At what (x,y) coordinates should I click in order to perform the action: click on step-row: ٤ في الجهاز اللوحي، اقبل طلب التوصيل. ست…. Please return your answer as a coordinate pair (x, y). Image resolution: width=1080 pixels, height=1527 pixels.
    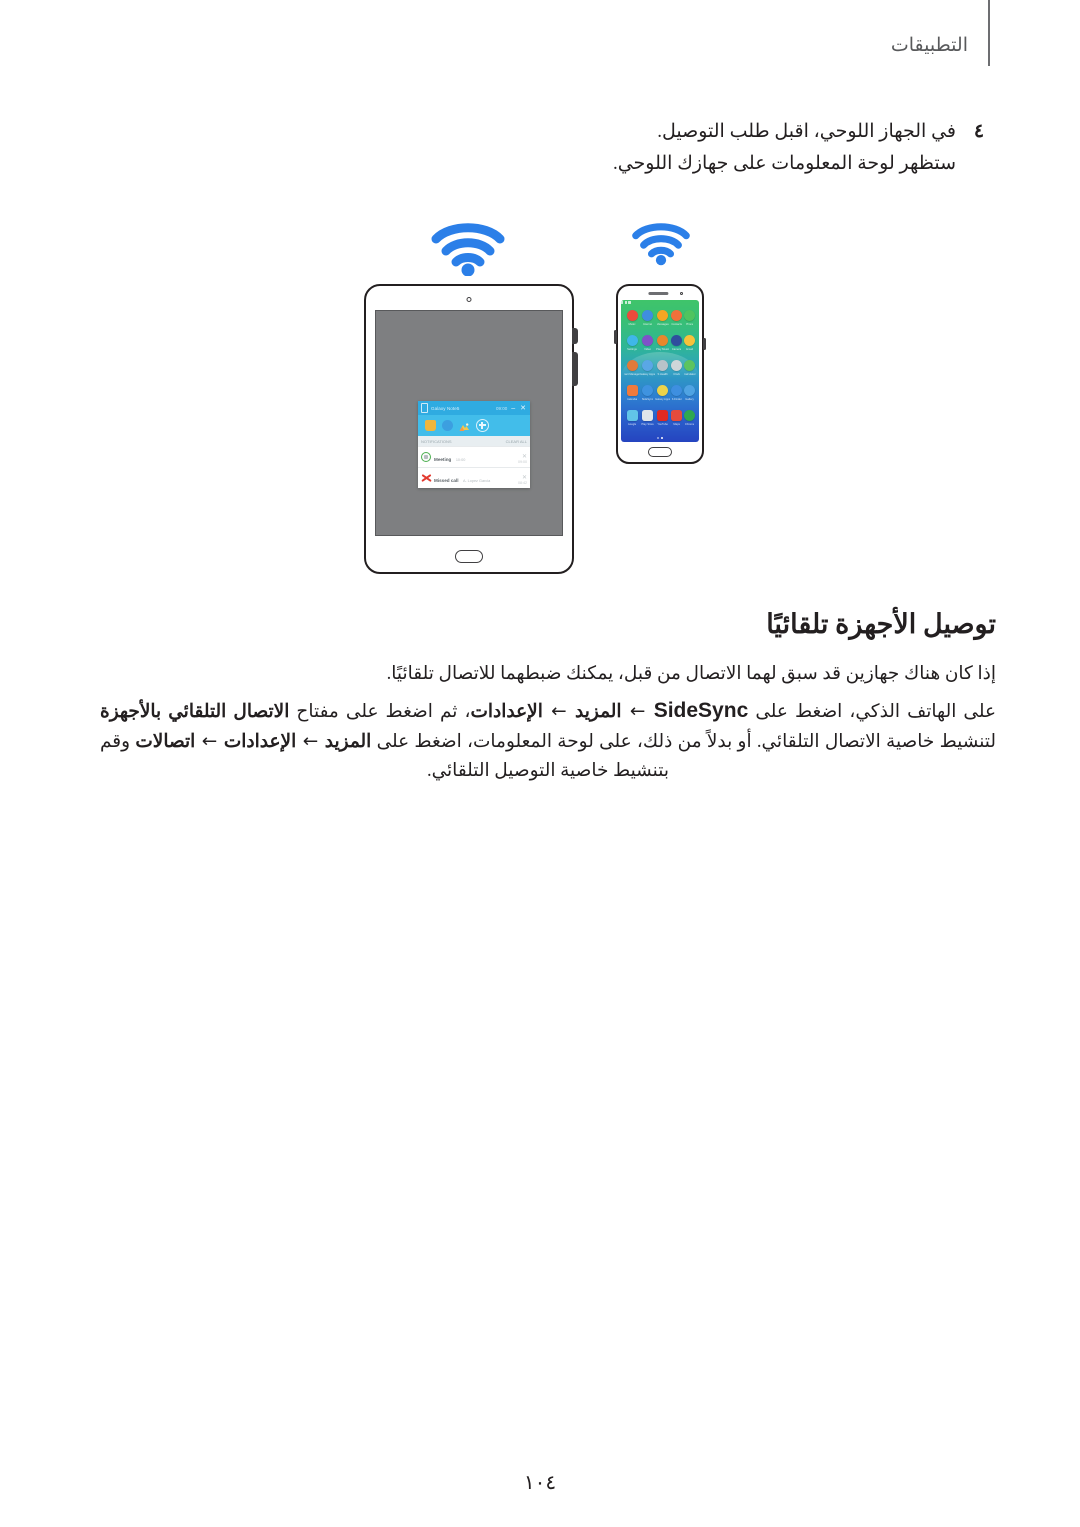
    Looking at the image, I should click on (556, 148).